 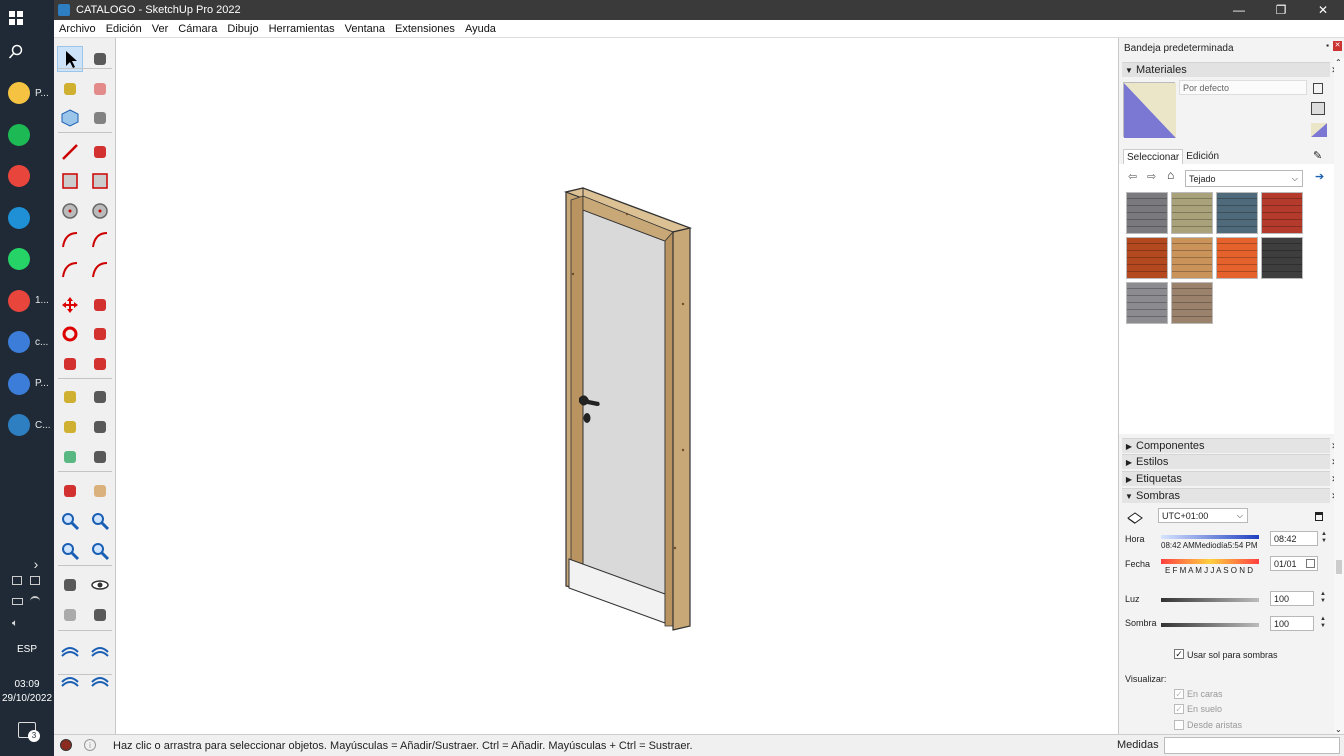 I want to click on push-pull-icon, so click(x=100, y=305).